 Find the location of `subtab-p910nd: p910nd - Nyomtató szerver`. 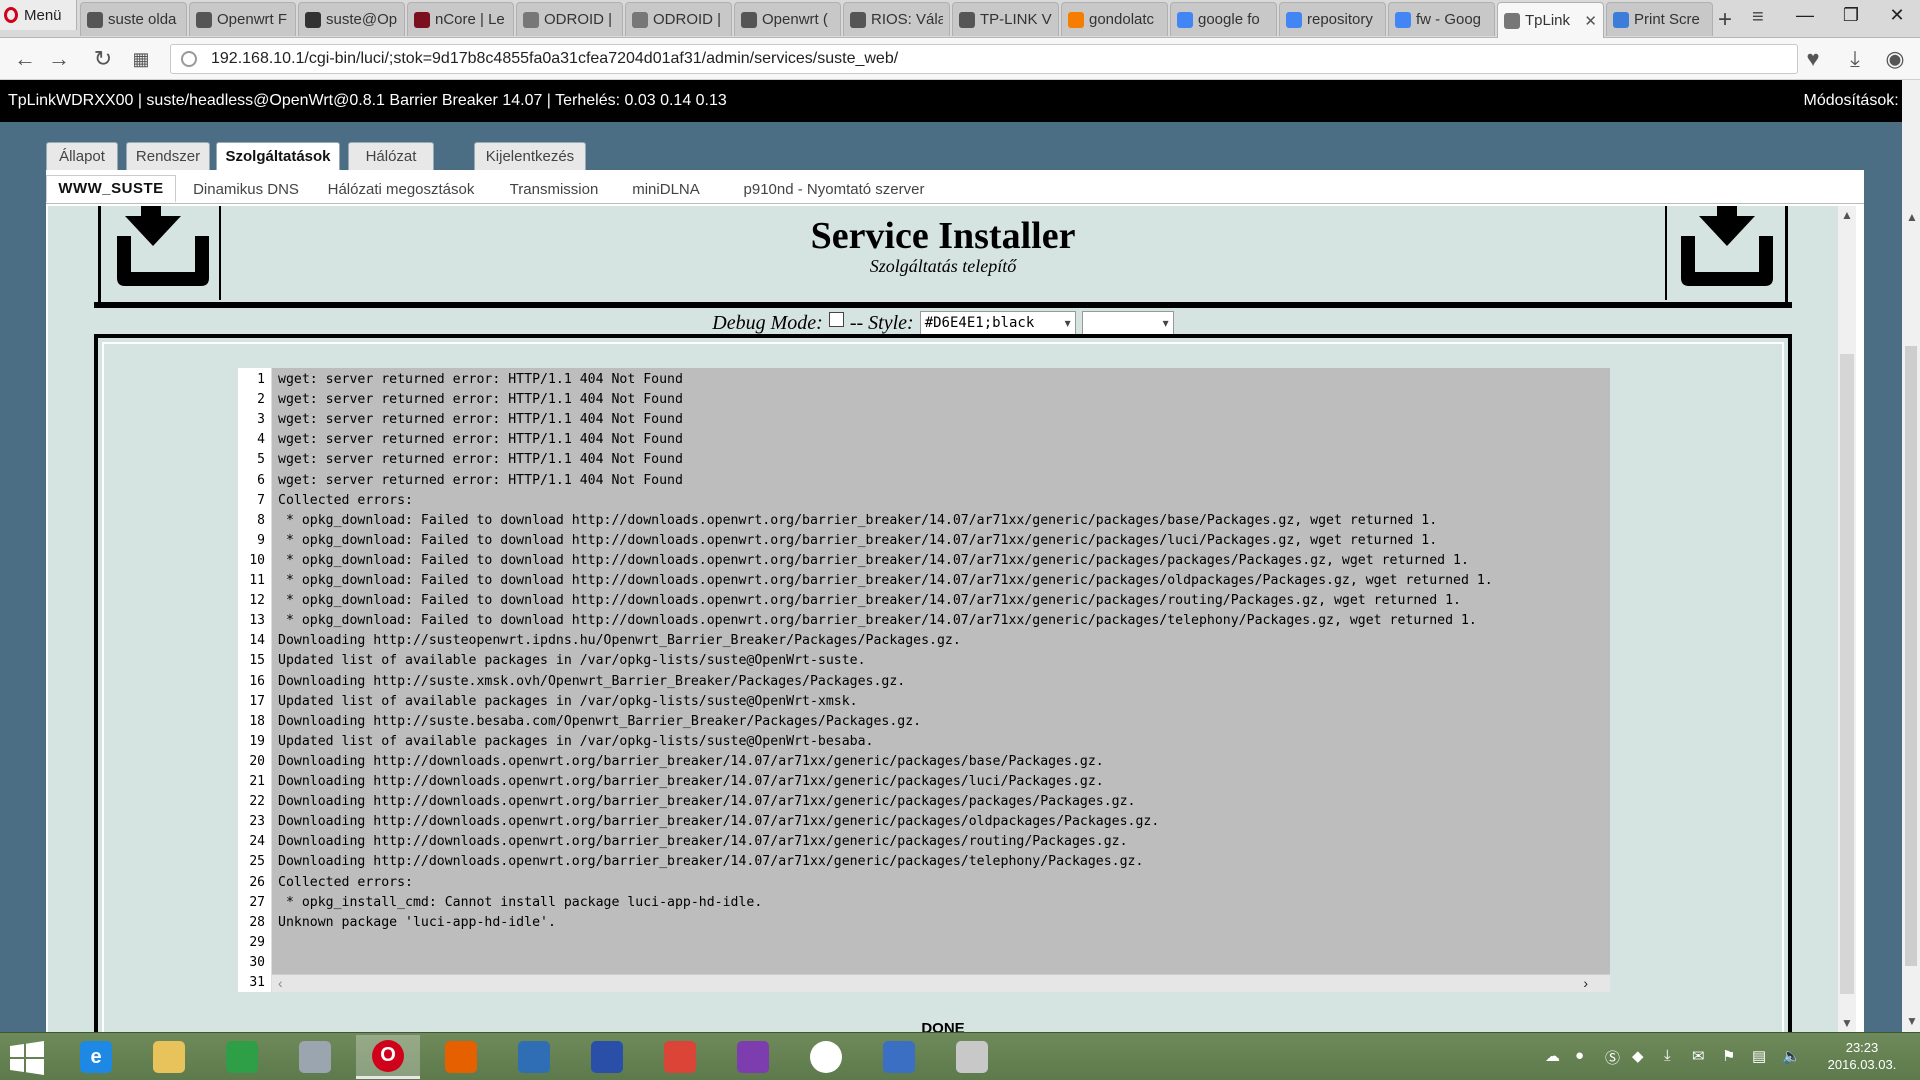

subtab-p910nd: p910nd - Nyomtató szerver is located at coordinates (834, 189).